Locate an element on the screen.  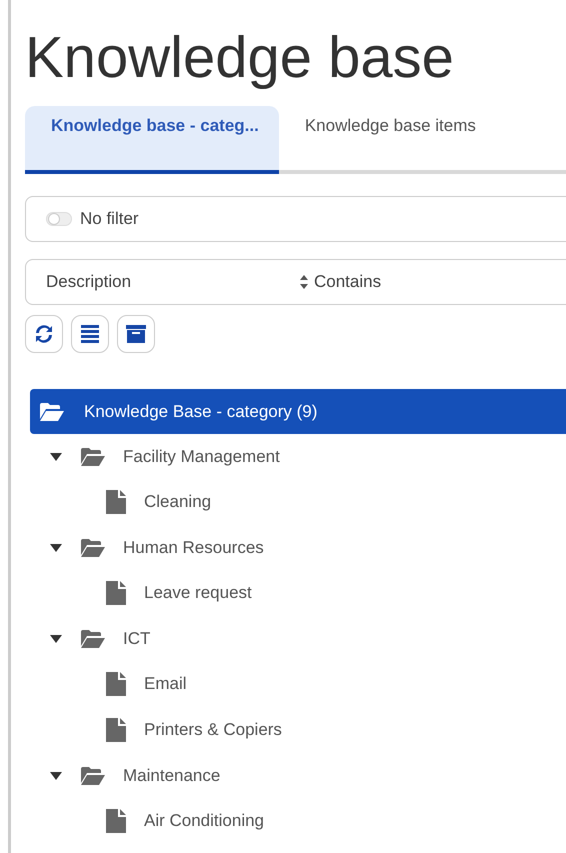
archive-button is located at coordinates (136, 334).